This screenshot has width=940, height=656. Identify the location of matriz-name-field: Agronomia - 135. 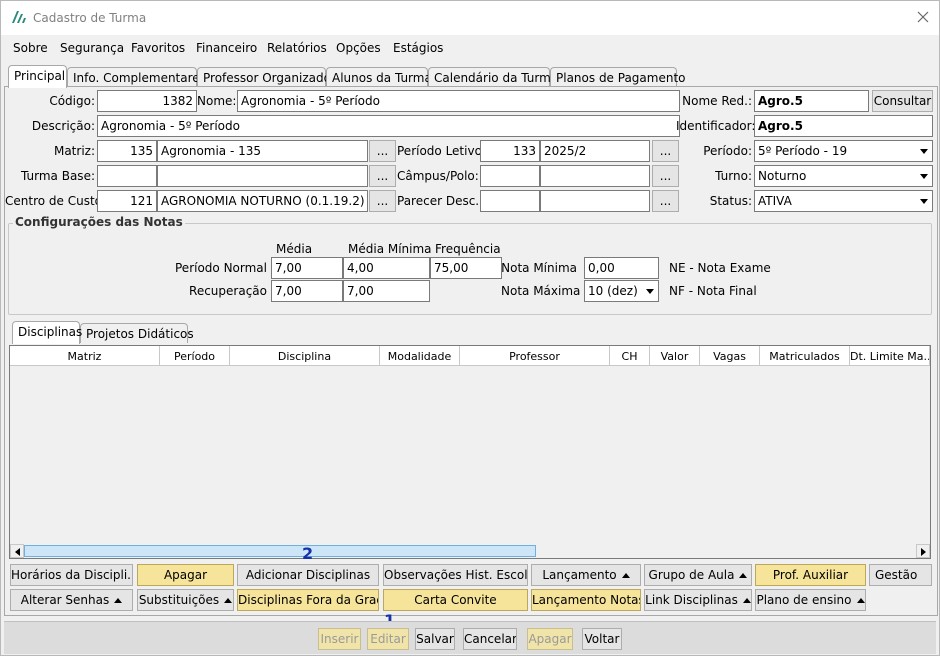
(262, 151).